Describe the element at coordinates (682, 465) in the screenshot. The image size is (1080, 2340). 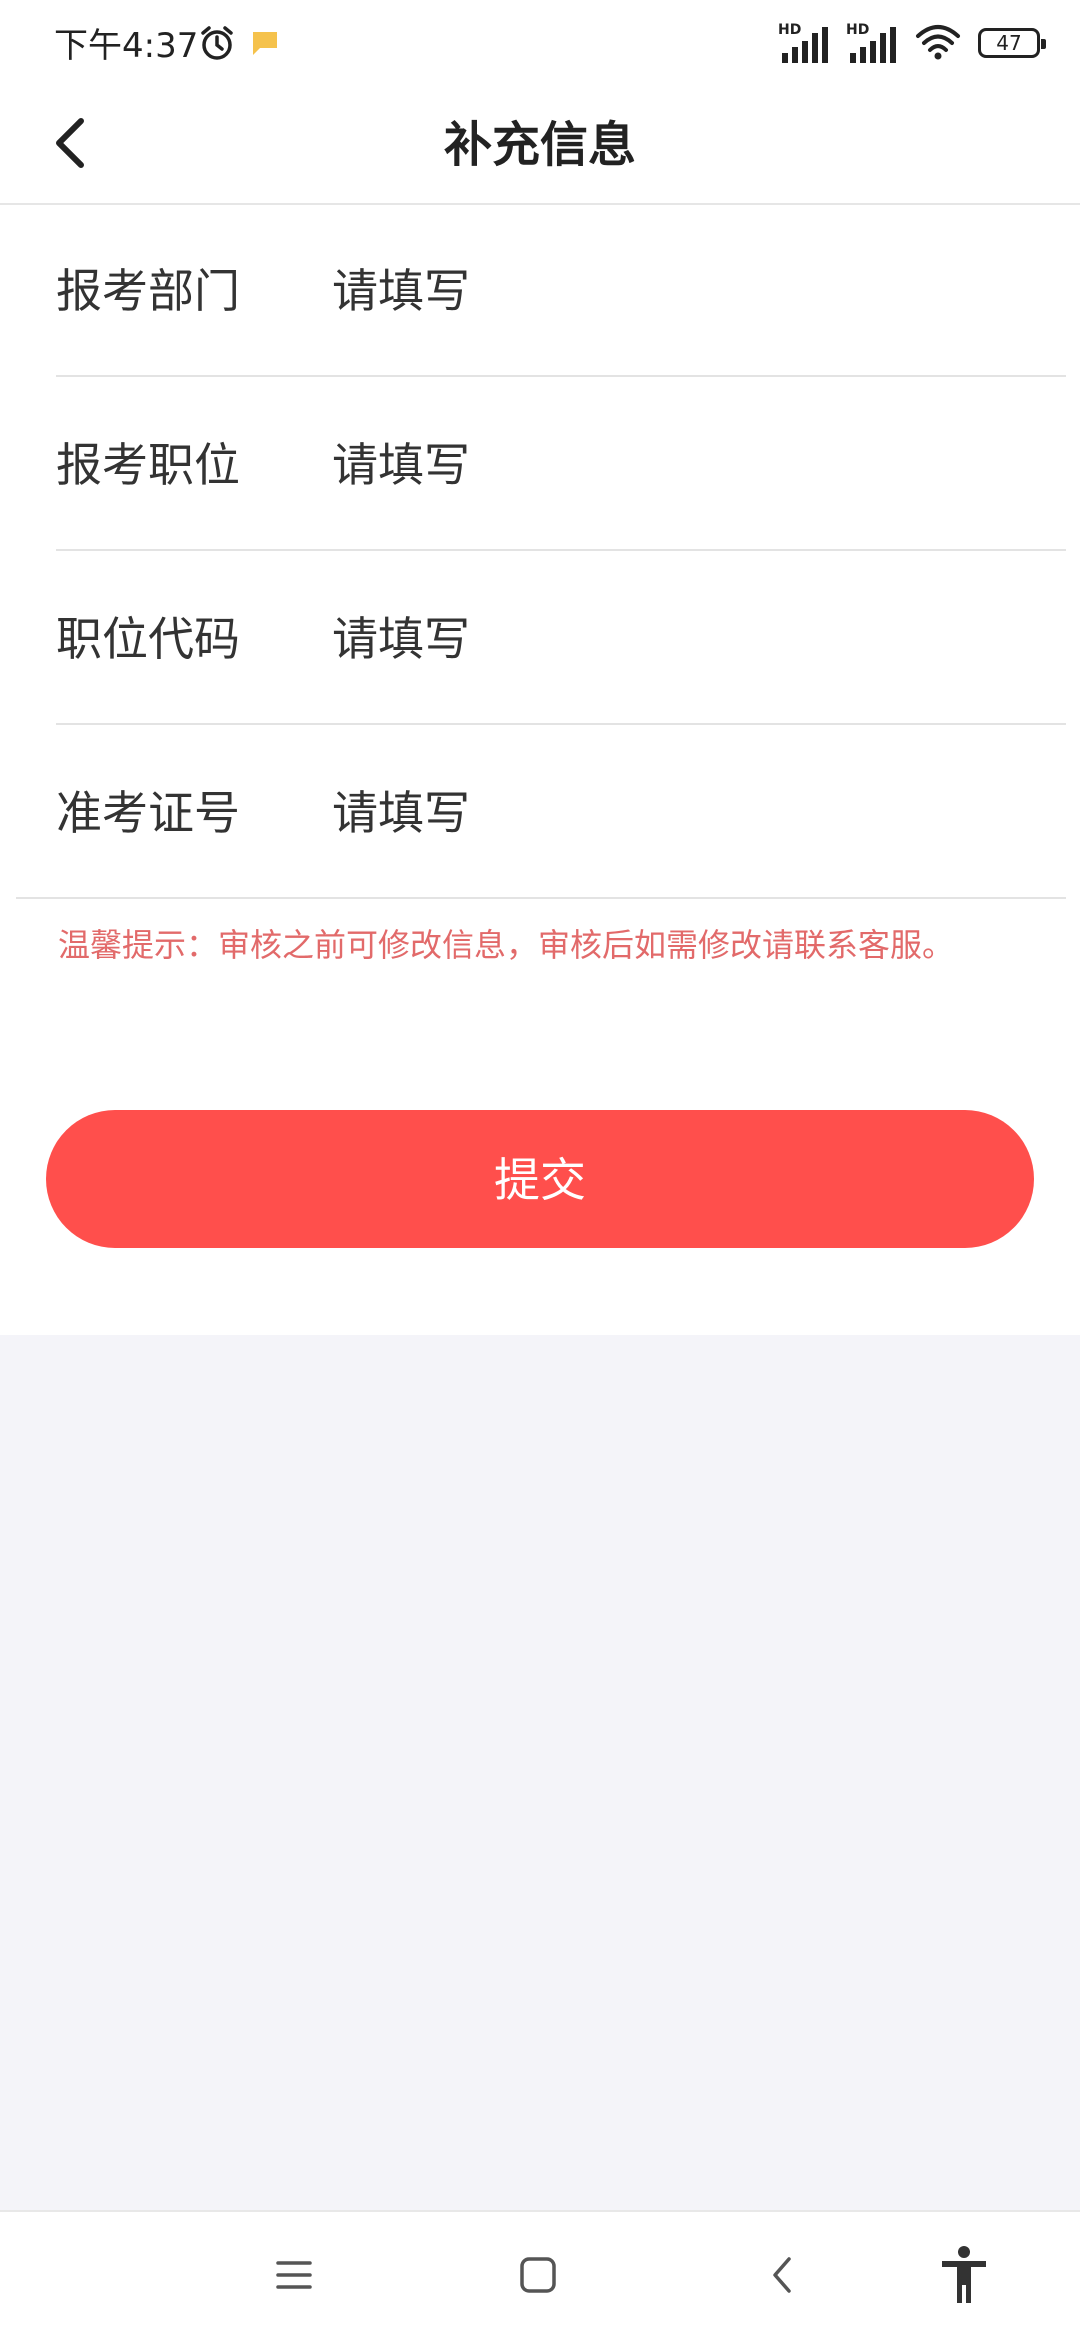
I see `position-input` at that location.